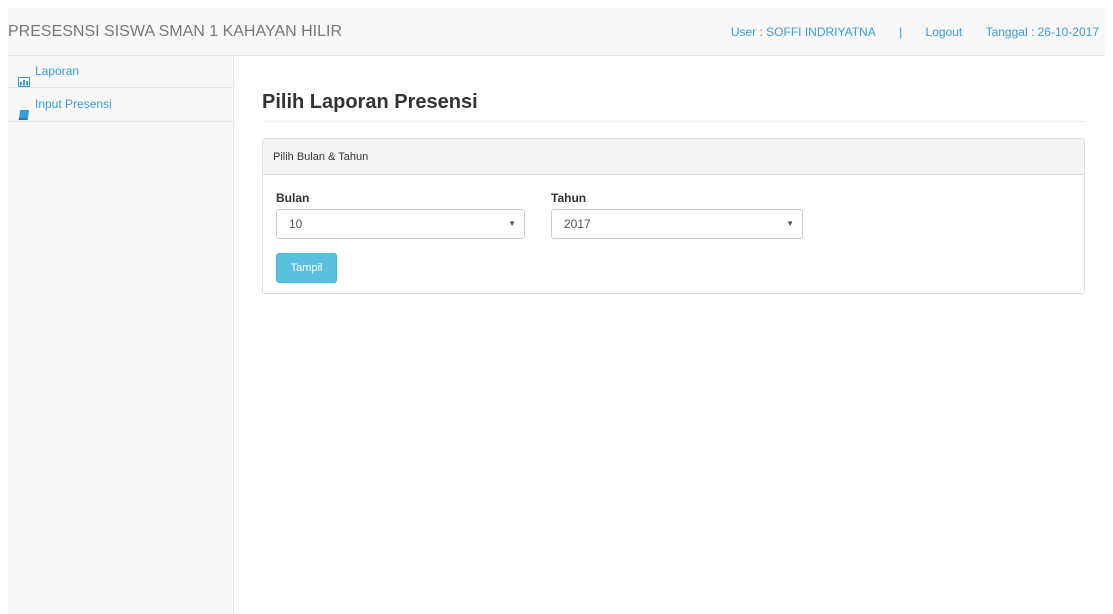  What do you see at coordinates (120, 72) in the screenshot?
I see `sidebar-item-laporan: Laporan` at bounding box center [120, 72].